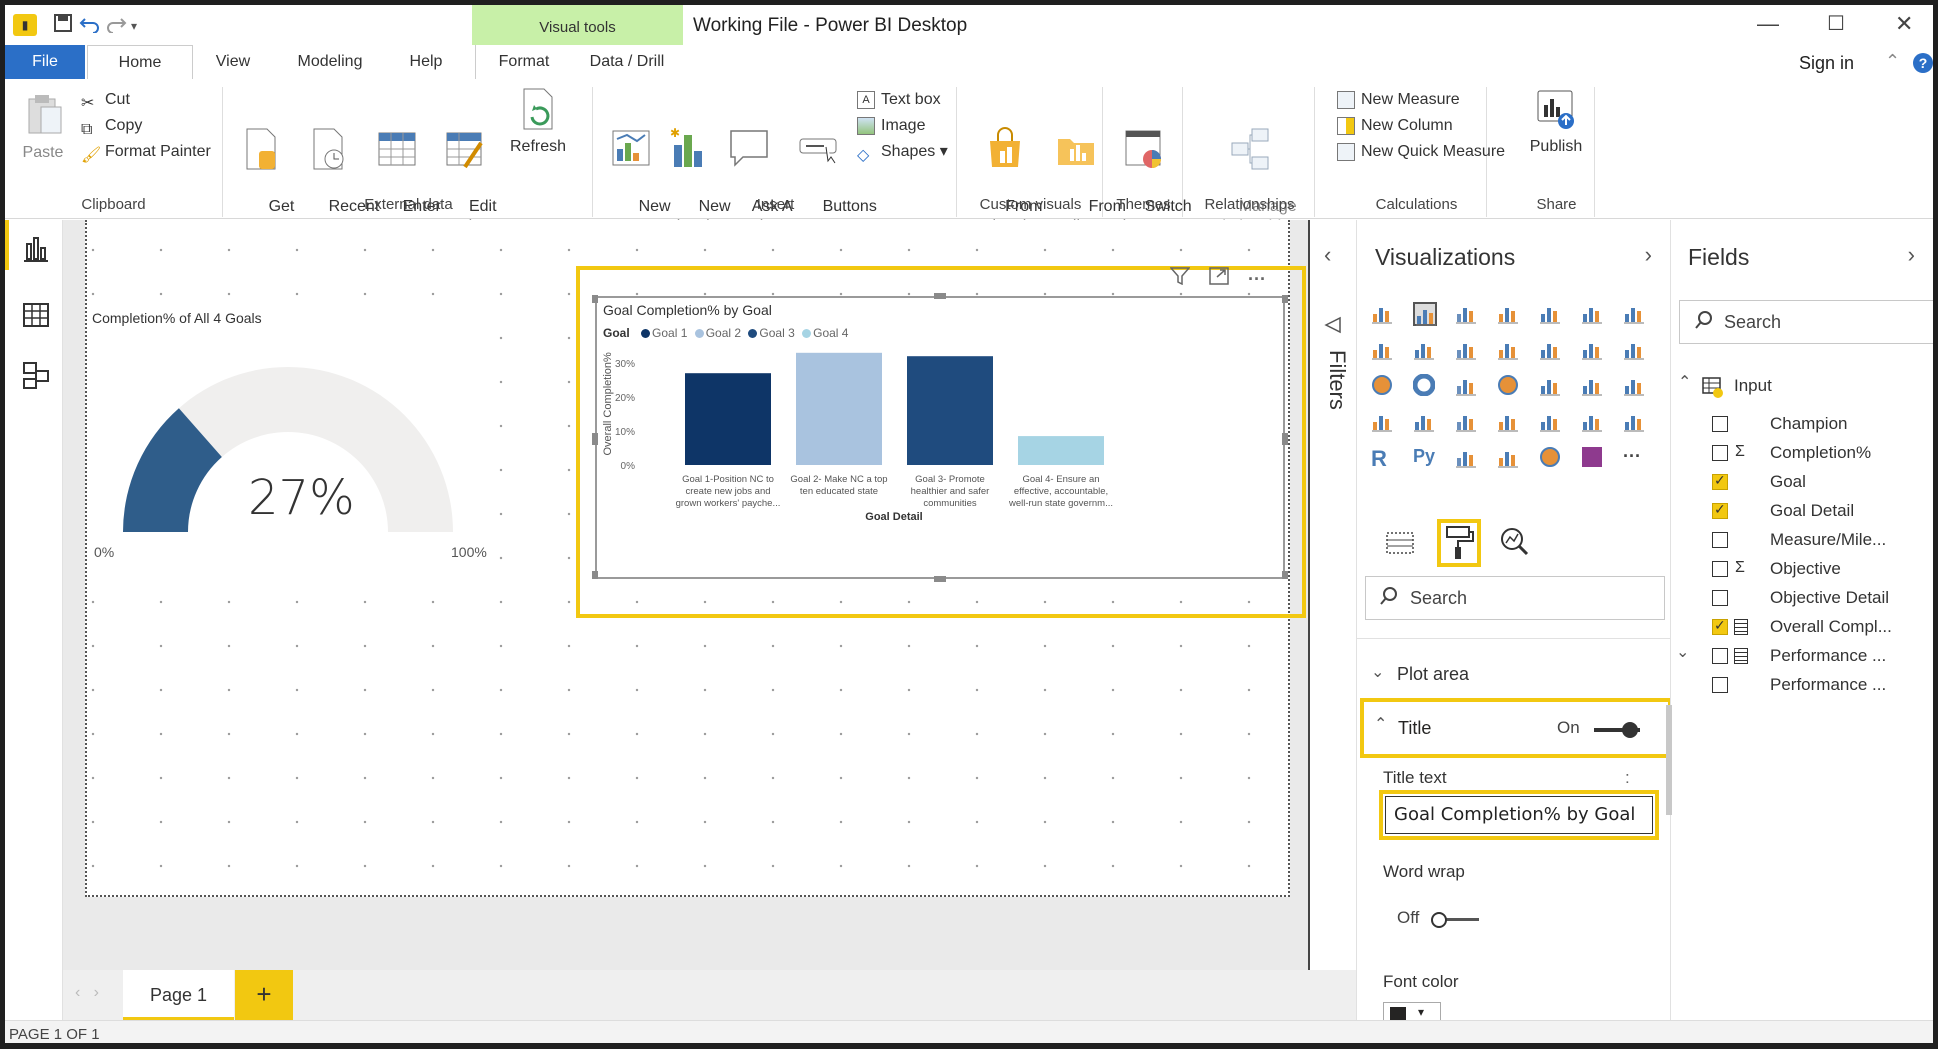 This screenshot has width=1938, height=1049. Describe the element at coordinates (627, 62) in the screenshot. I see `tab-data-drill: Data / Drill` at that location.